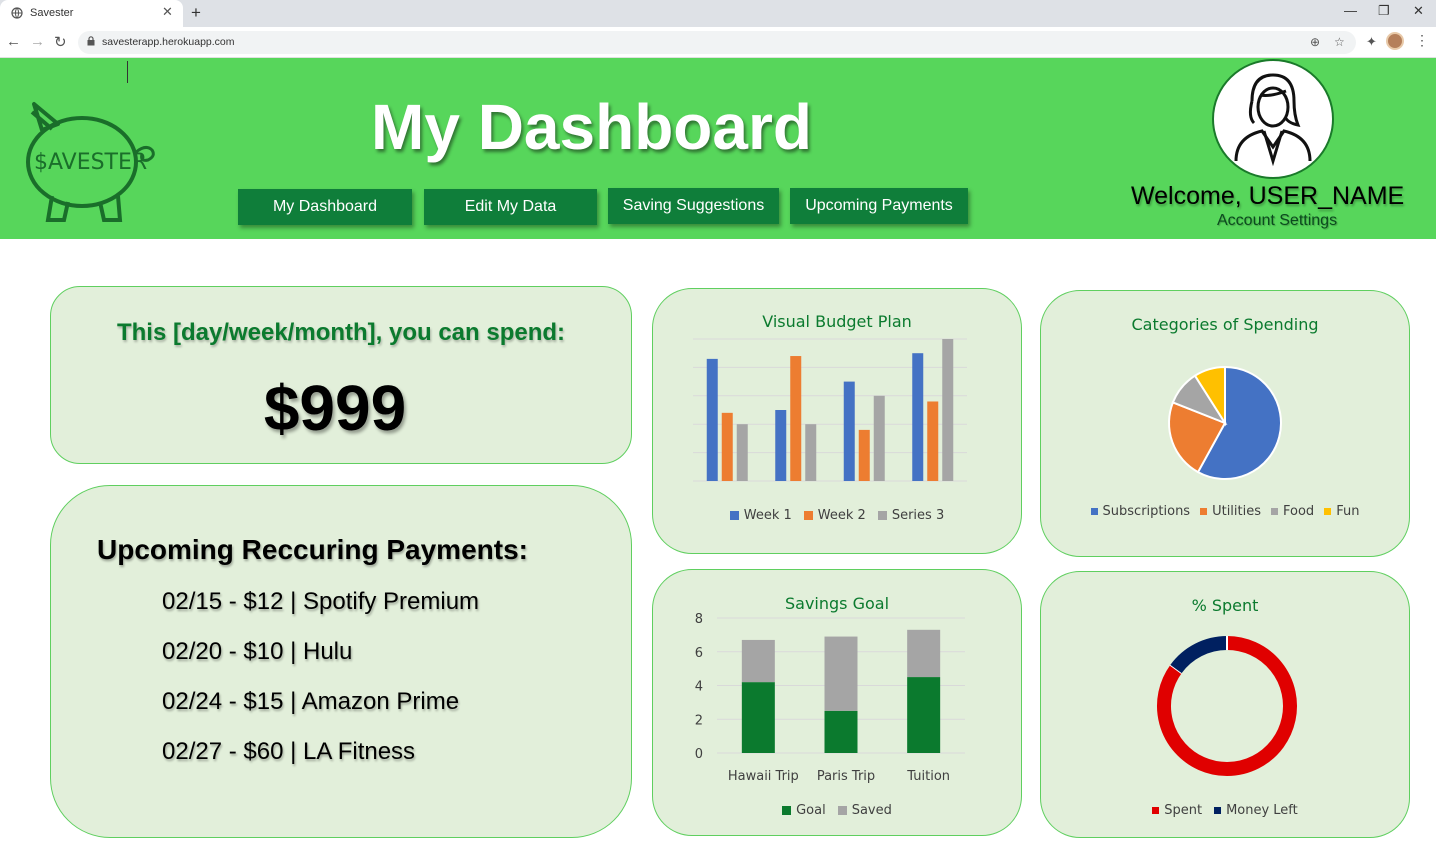 The image size is (1436, 864). Describe the element at coordinates (196, 13) in the screenshot. I see `new-tab-button: +` at that location.